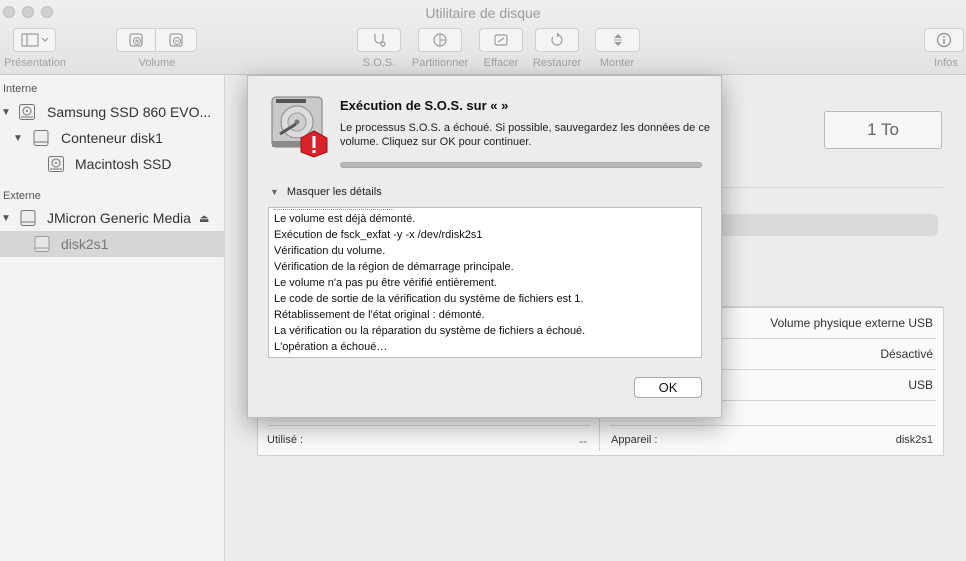 The width and height of the screenshot is (966, 561). Describe the element at coordinates (22, 196) in the screenshot. I see `sidebar-header-external: Externe` at that location.